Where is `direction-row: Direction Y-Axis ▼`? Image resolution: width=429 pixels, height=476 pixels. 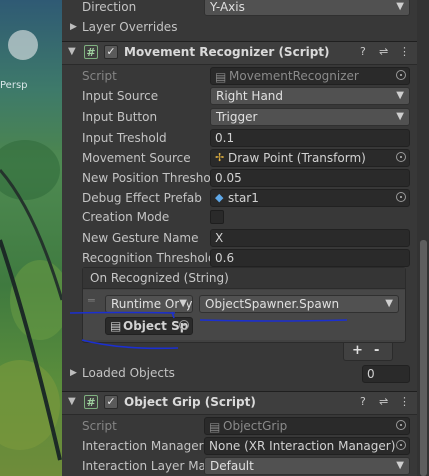
direction-row: Direction Y-Axis ▼ is located at coordinates (239, 8).